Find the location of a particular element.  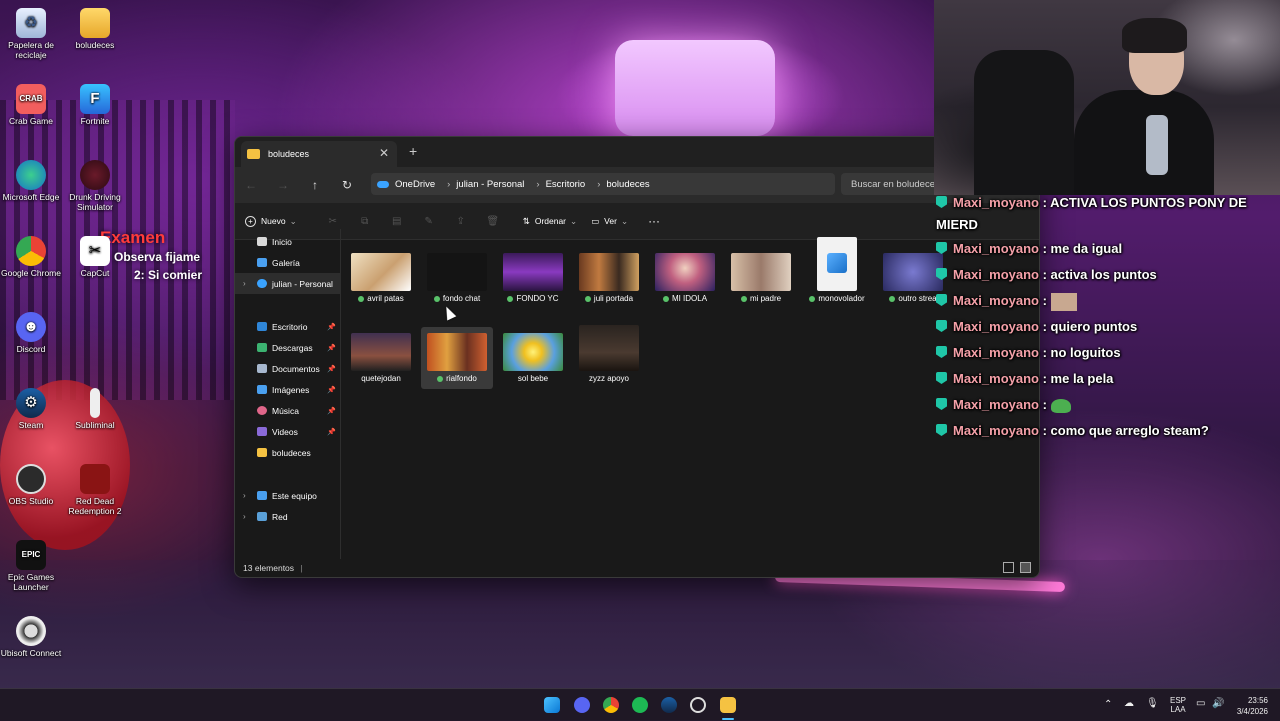

close-tab-icon: ✕ is located at coordinates (384, 153).